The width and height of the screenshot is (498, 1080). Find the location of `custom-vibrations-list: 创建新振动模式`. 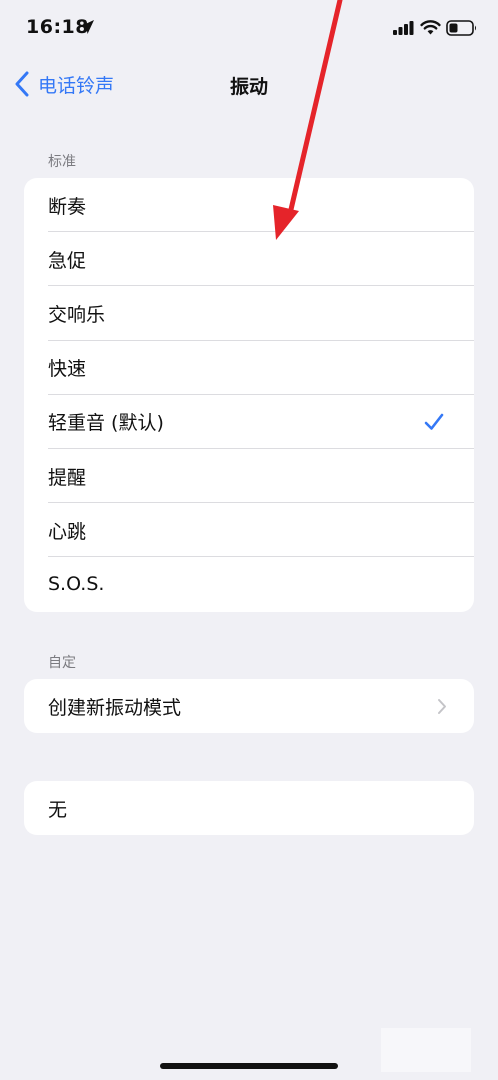

custom-vibrations-list: 创建新振动模式 is located at coordinates (249, 706).